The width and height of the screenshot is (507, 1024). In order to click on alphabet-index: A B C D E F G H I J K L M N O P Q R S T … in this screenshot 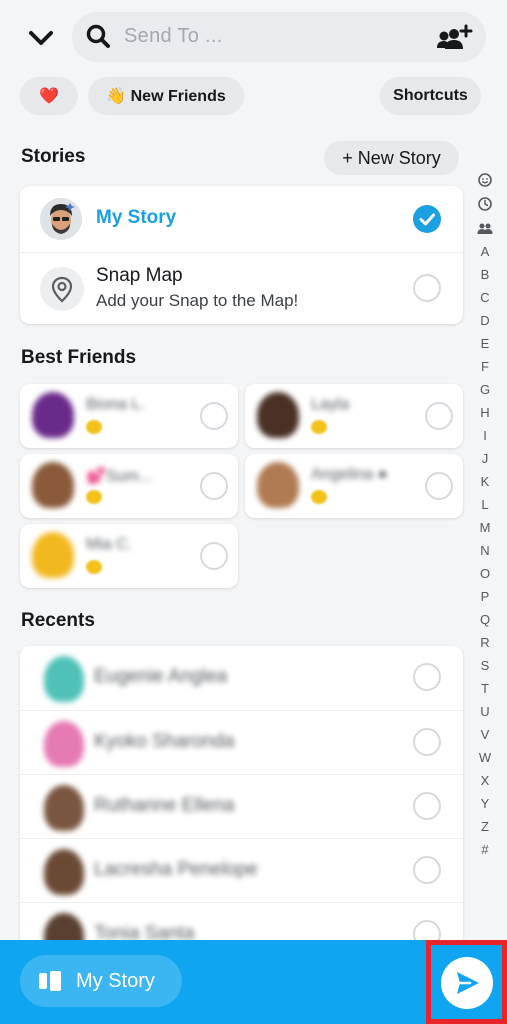, I will do `click(485, 514)`.